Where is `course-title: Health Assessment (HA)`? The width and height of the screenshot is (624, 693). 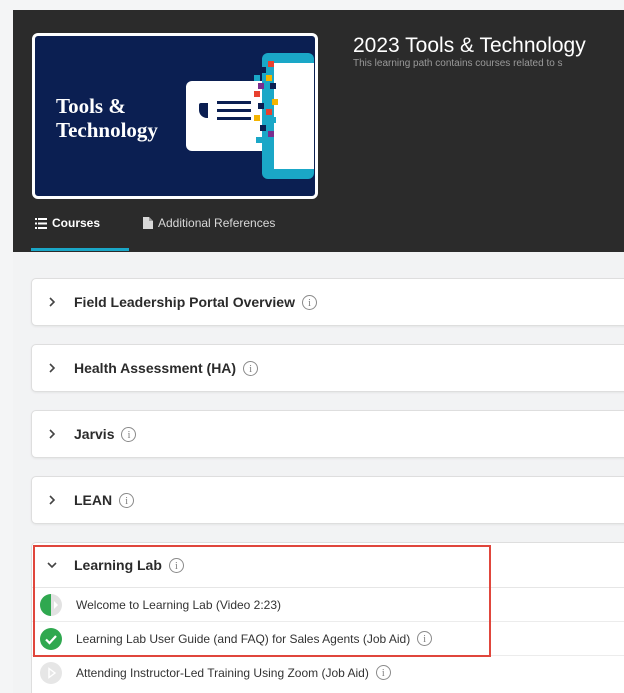
course-title: Health Assessment (HA) is located at coordinates (155, 368).